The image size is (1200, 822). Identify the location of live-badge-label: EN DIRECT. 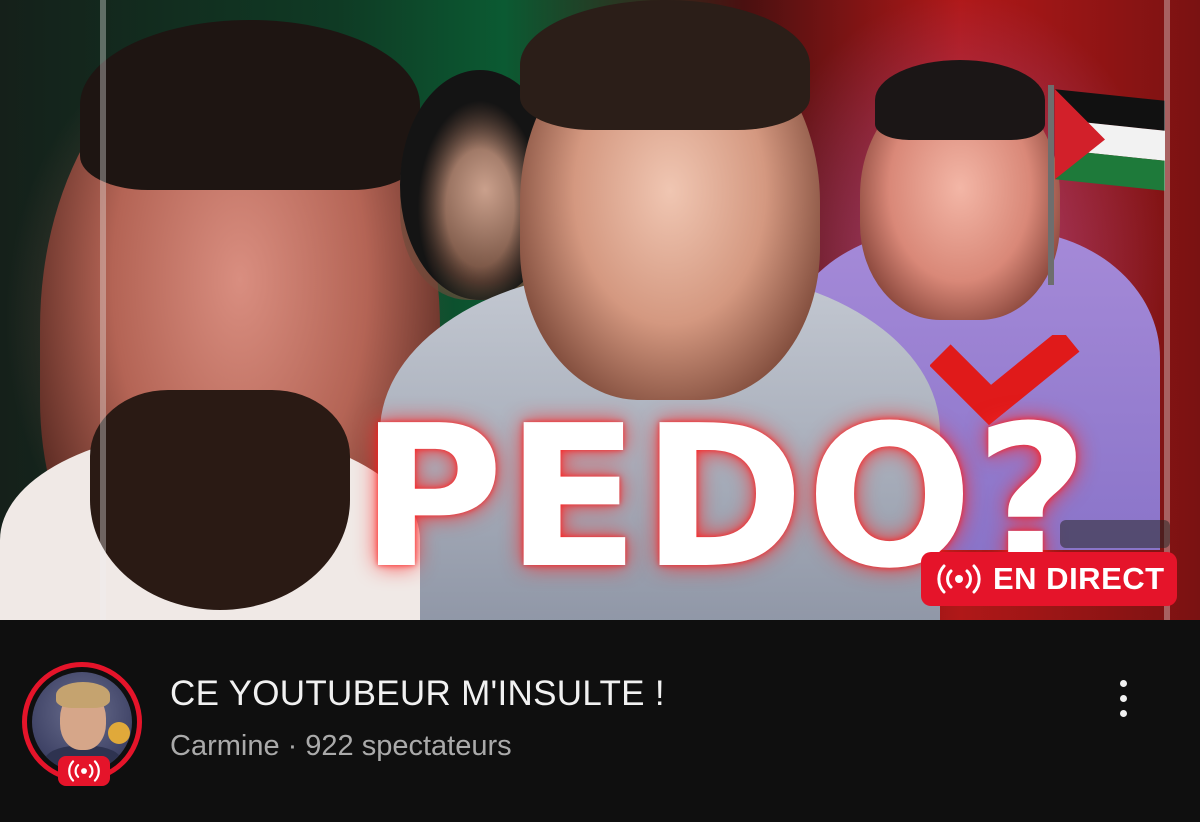
(1079, 578).